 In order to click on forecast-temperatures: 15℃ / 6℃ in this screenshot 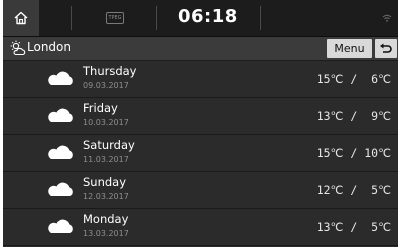, I will do `click(353, 79)`.